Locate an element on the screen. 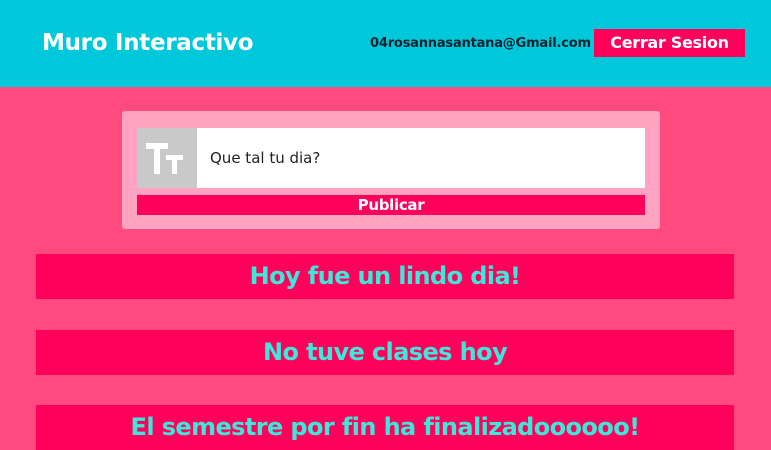 The image size is (771, 450). logout-button: Cerrar Sesion is located at coordinates (669, 43).